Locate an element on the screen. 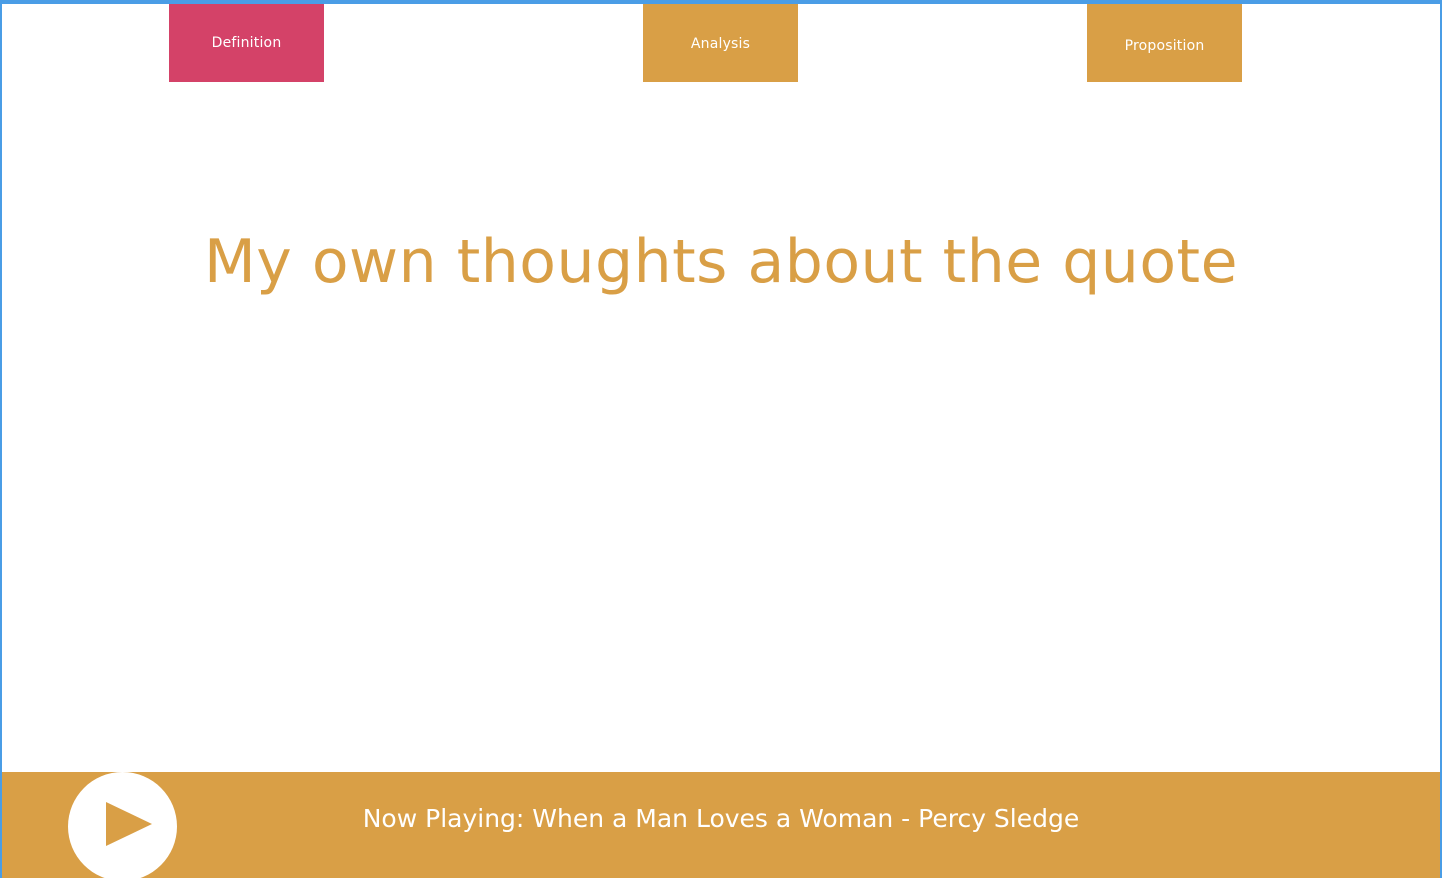  page-title: My own thoughts about the quote is located at coordinates (721, 262).